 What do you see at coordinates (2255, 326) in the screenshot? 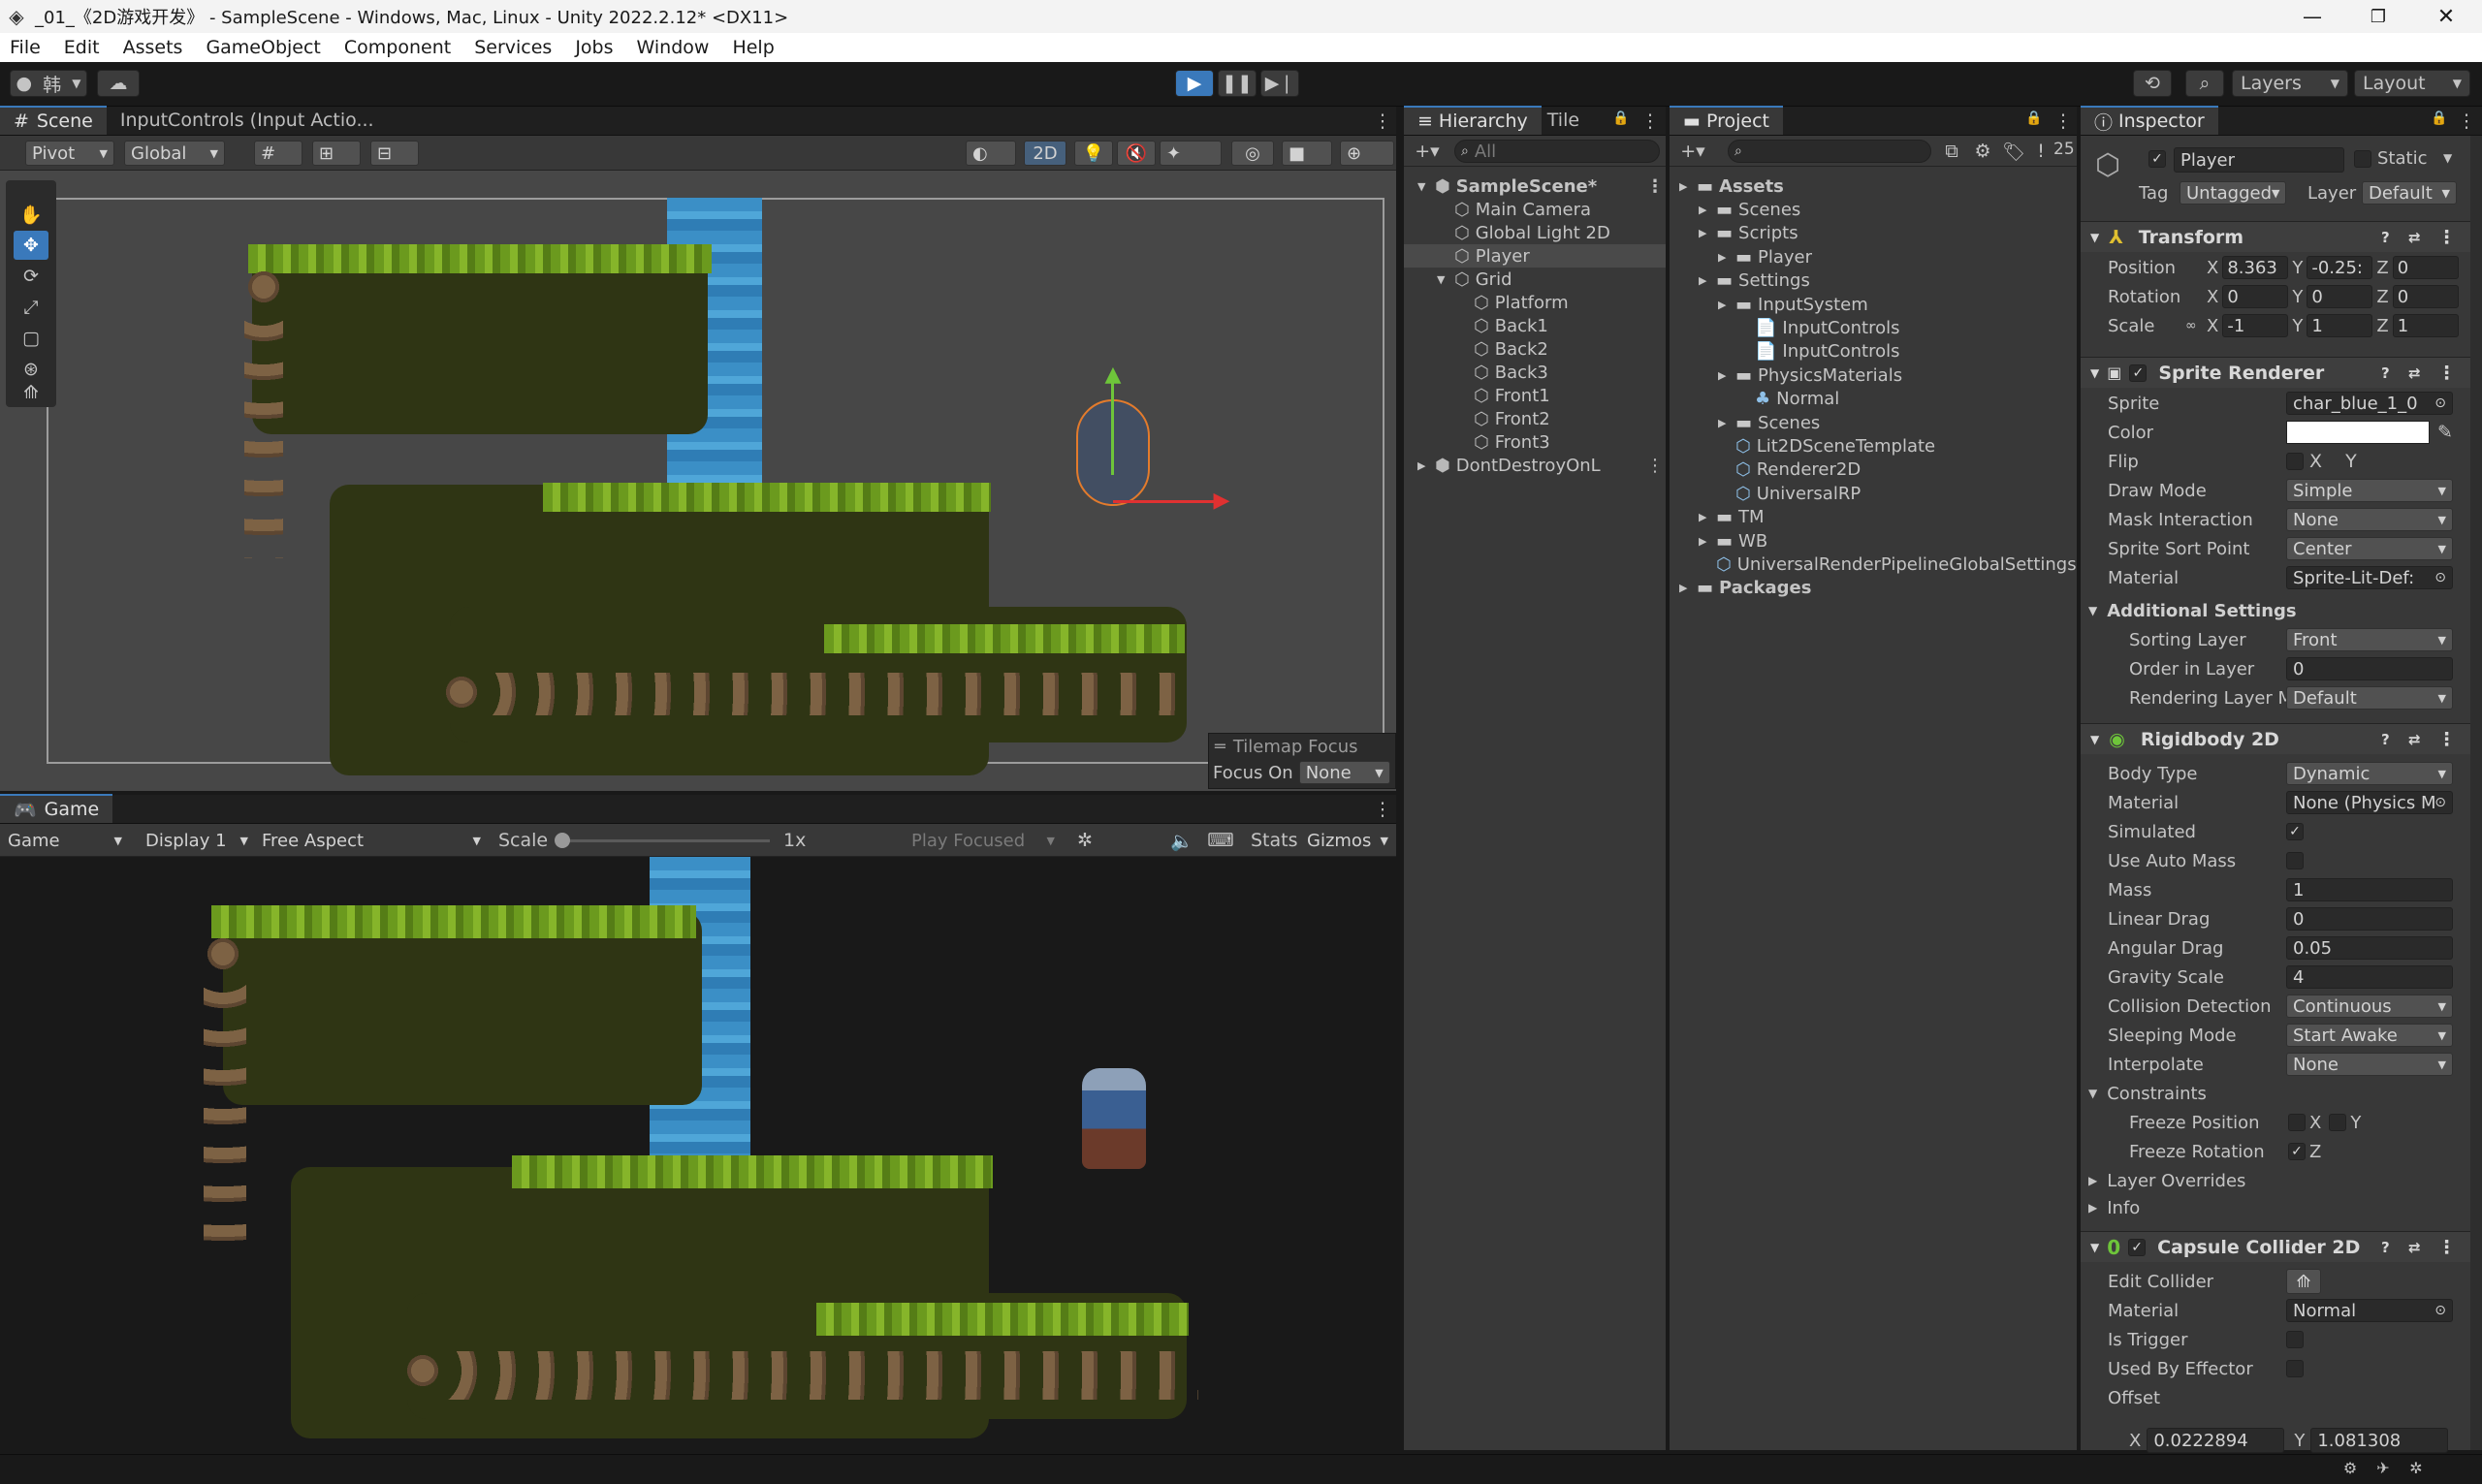
I see `transform-scale-x-field: -1` at bounding box center [2255, 326].